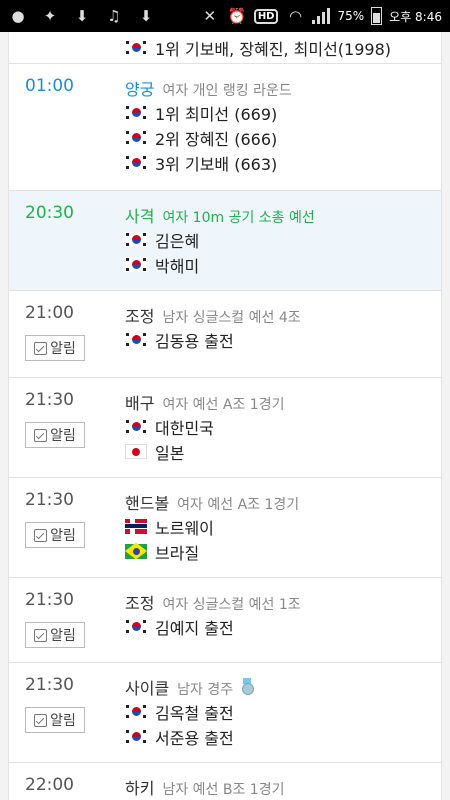  I want to click on event-description: 여자 10m 공기 소총 예선, so click(238, 218).